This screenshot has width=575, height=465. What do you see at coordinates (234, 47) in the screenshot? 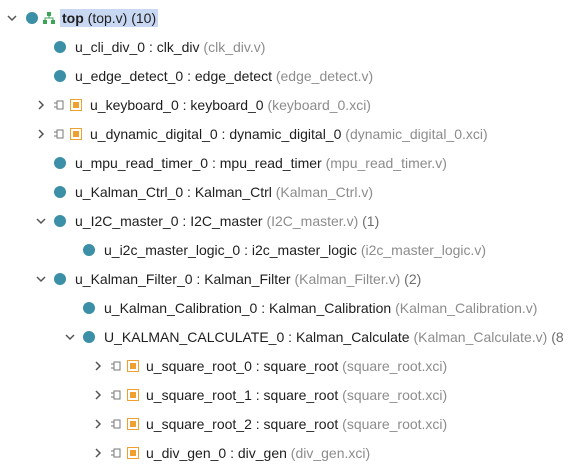
I see `file-name: (clk_div.v)` at bounding box center [234, 47].